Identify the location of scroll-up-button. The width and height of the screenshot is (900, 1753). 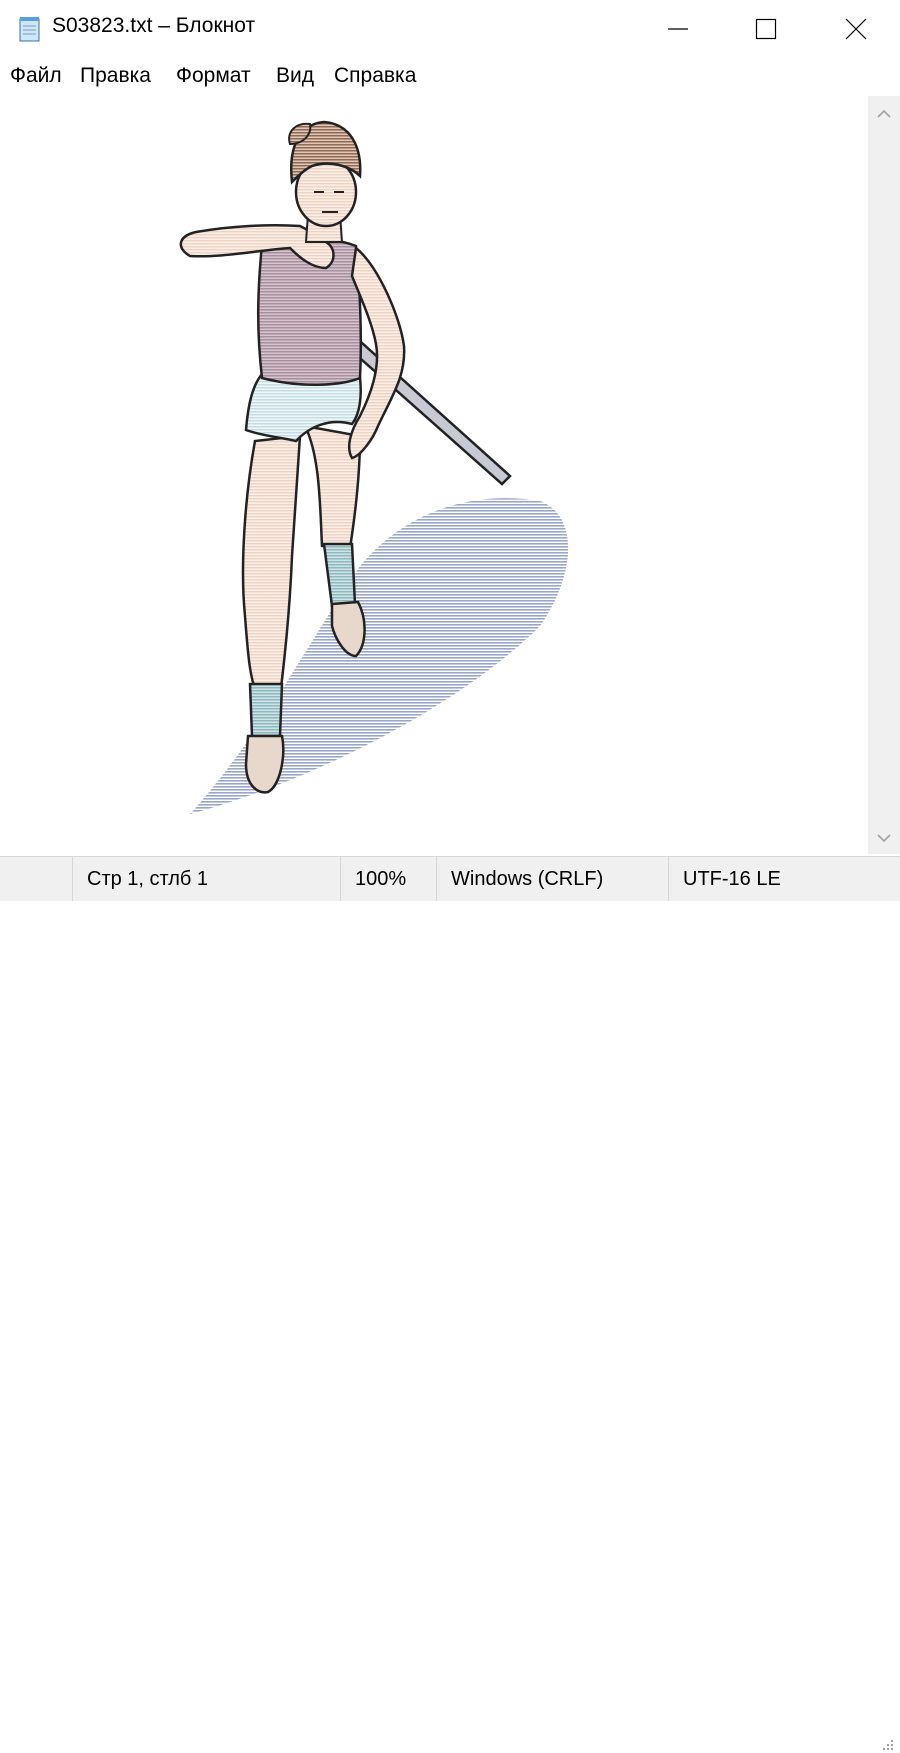
(884, 114).